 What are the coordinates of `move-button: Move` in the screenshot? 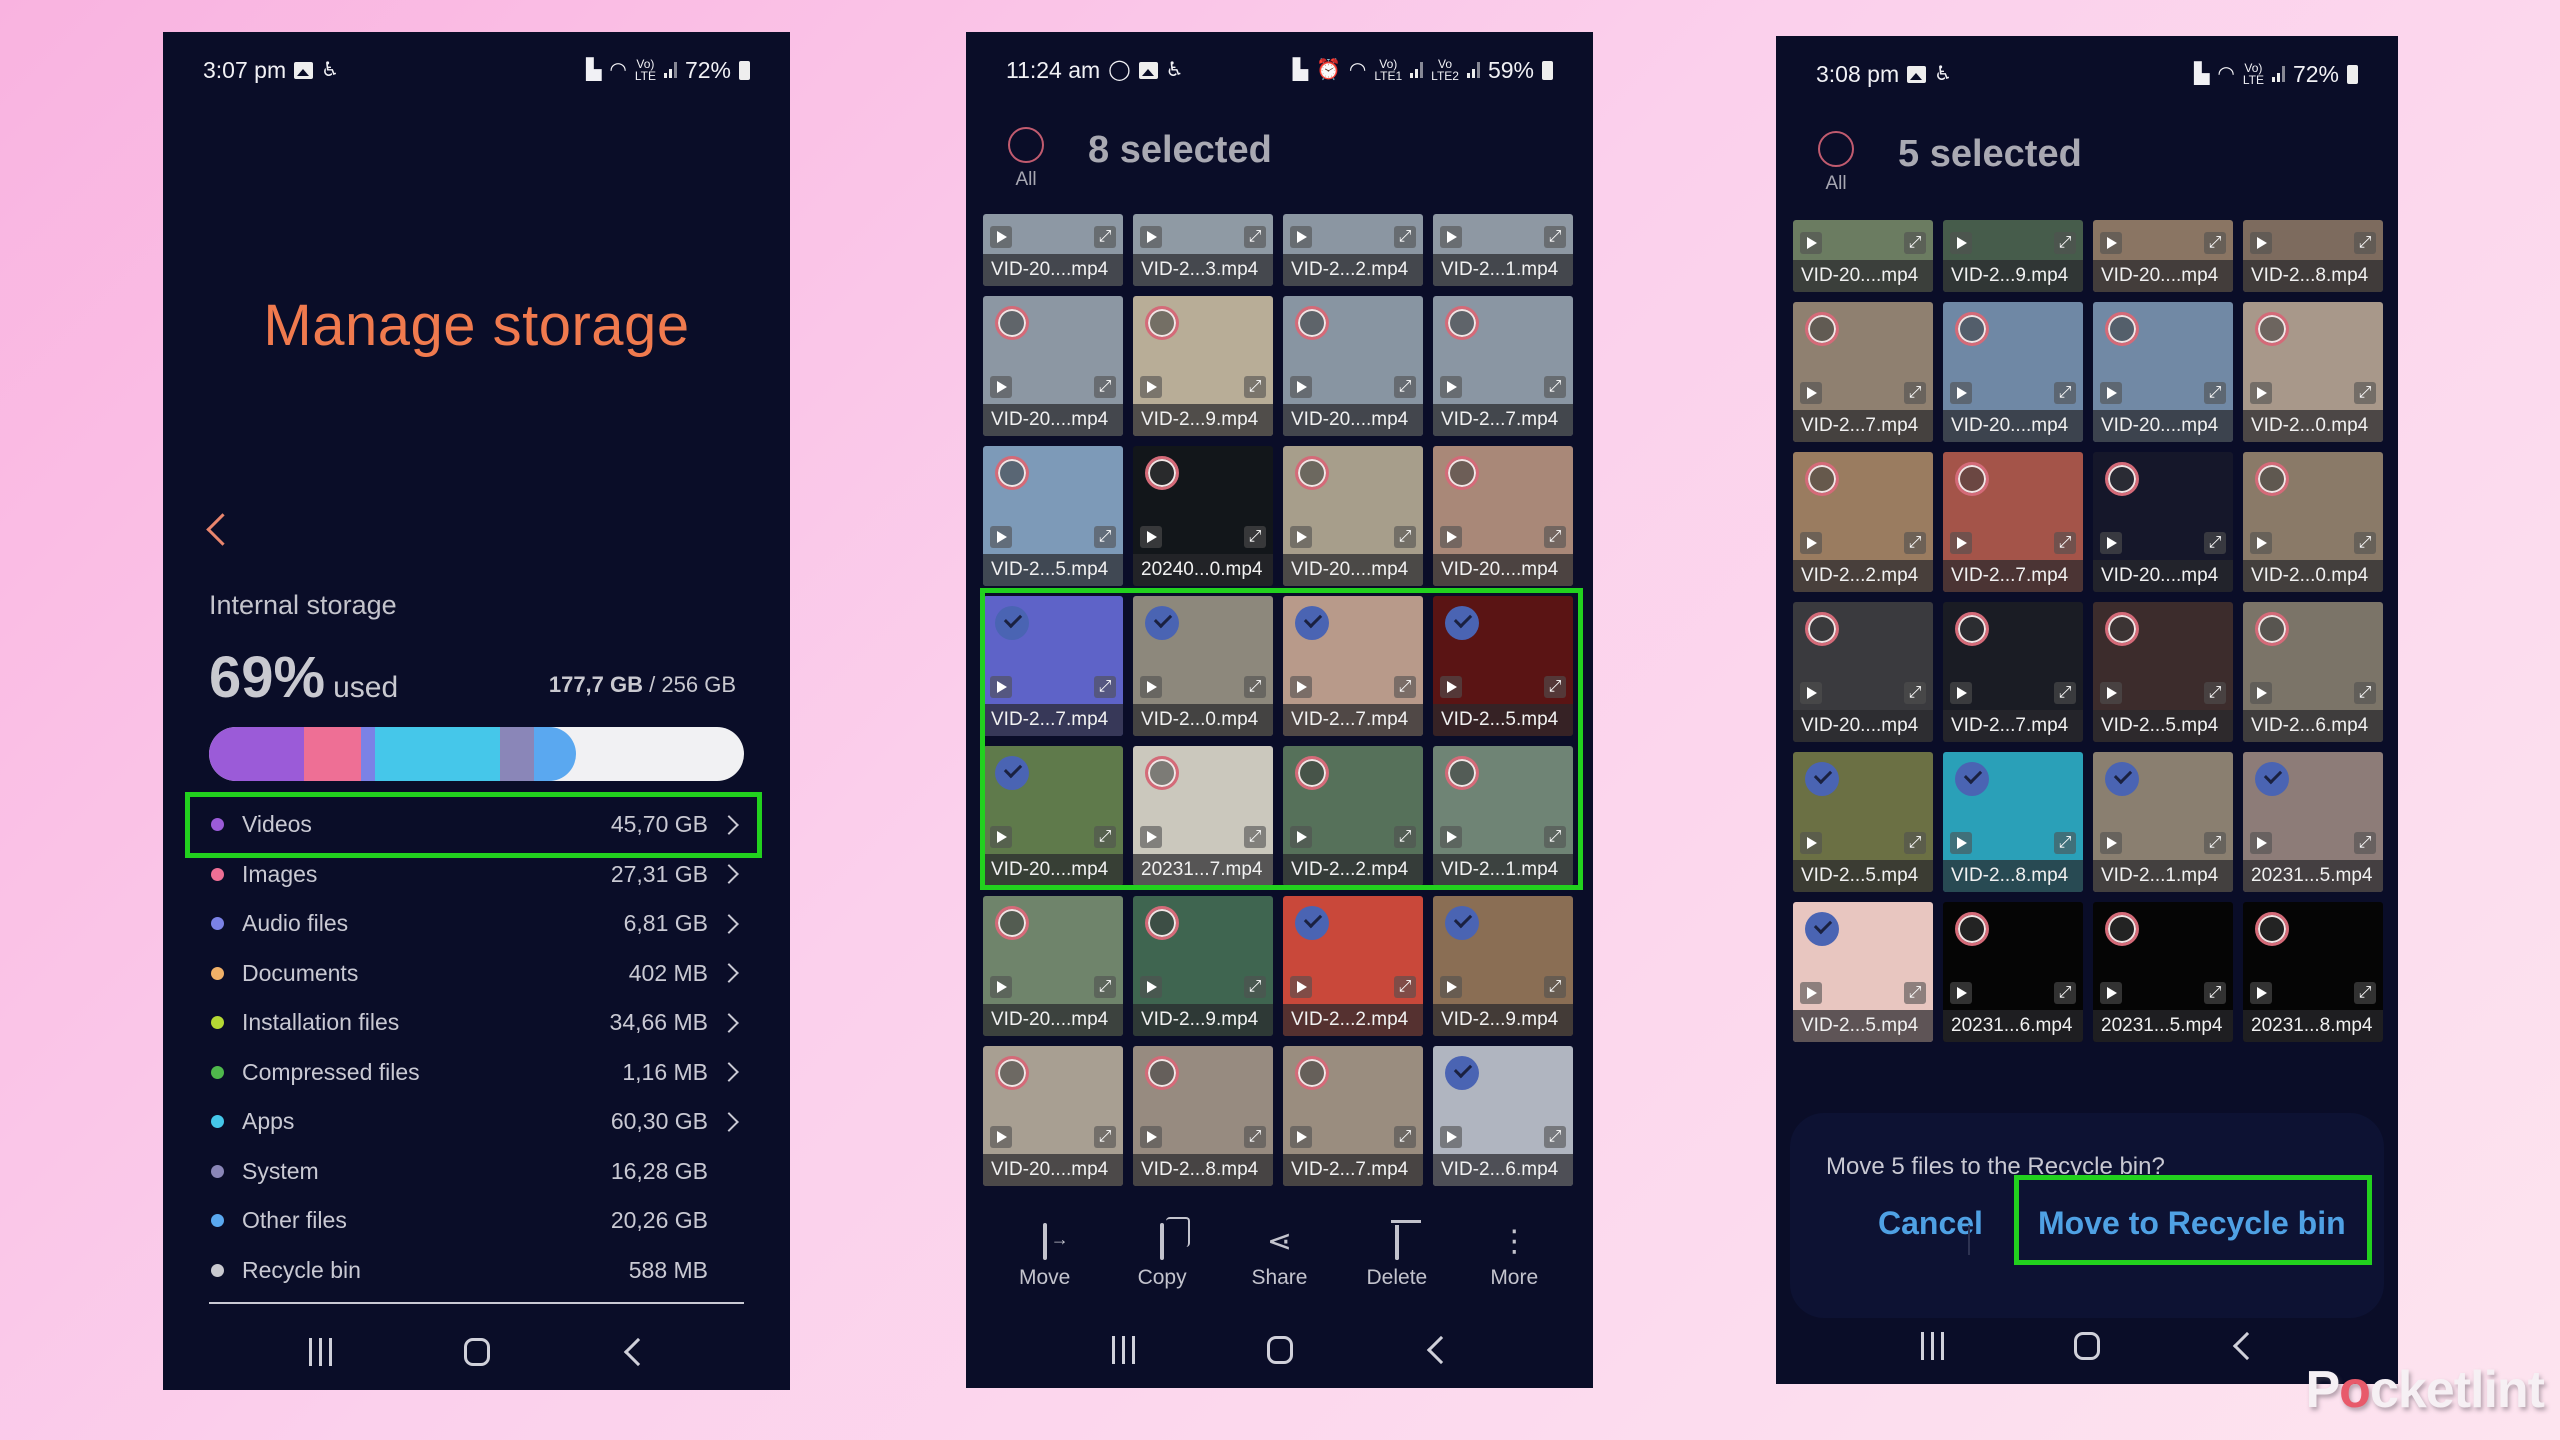 It's located at (1045, 1256).